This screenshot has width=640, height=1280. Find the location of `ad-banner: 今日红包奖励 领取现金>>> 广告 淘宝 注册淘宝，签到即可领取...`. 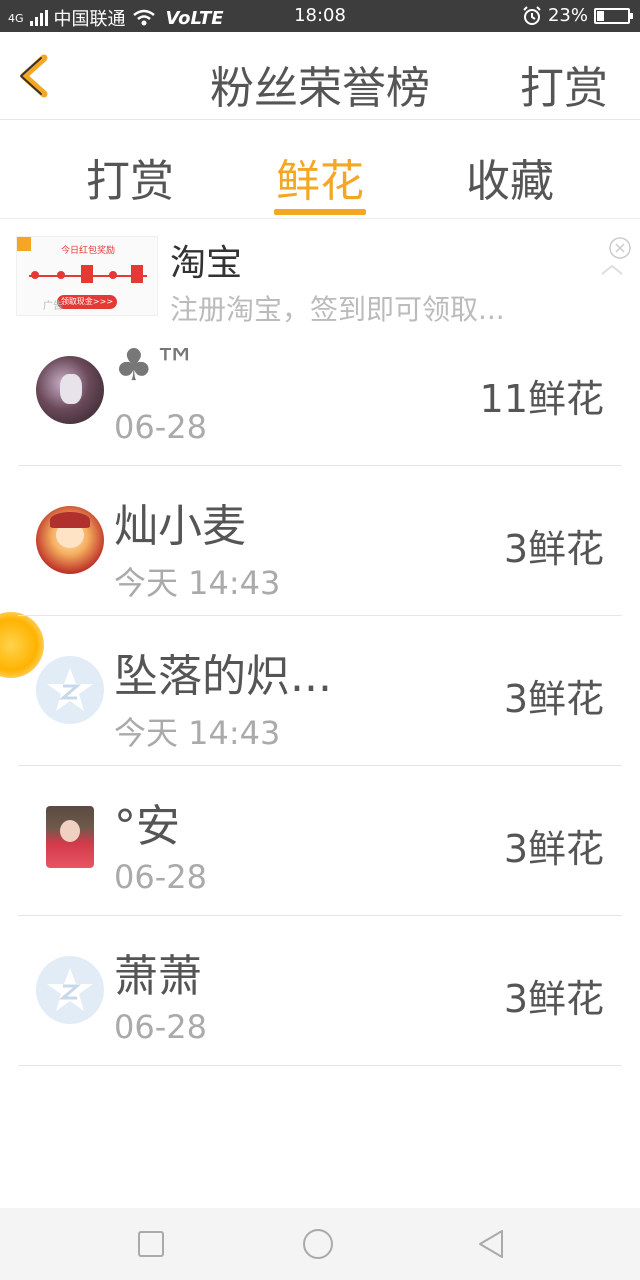

ad-banner: 今日红包奖励 领取现金>>> 广告 淘宝 注册淘宝，签到即可领取... is located at coordinates (320, 274).